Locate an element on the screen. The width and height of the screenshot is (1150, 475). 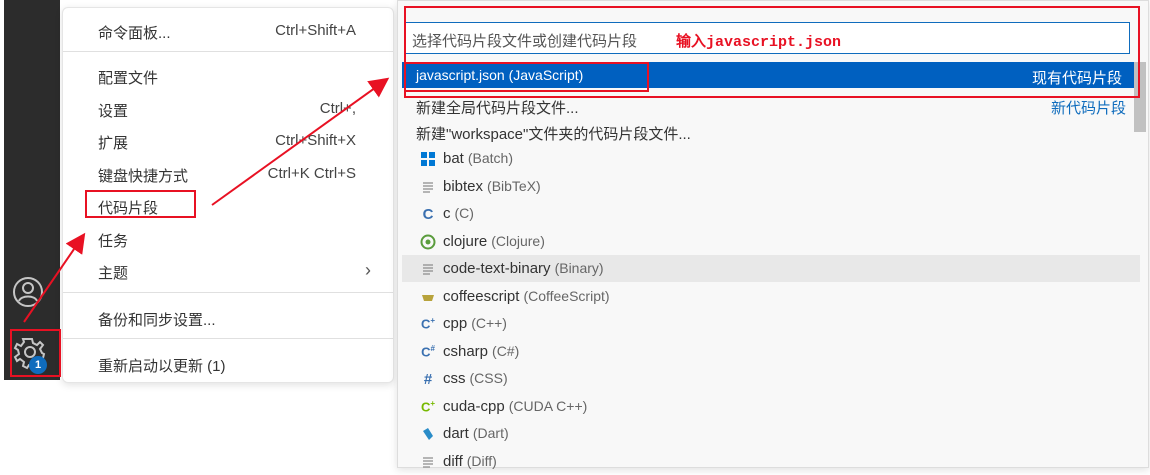
quick-pick-group-label: 新代码片段 is located at coordinates (1088, 108).